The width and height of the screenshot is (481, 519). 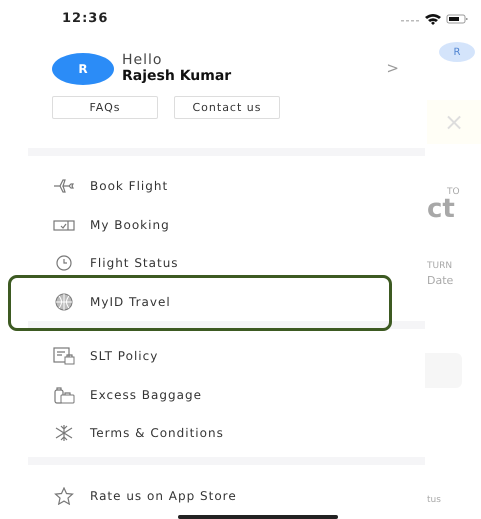 I want to click on wifi-icon, so click(x=433, y=19).